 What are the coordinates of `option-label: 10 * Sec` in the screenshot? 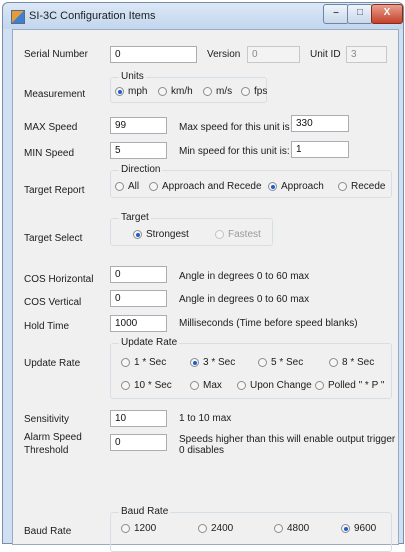 It's located at (153, 385).